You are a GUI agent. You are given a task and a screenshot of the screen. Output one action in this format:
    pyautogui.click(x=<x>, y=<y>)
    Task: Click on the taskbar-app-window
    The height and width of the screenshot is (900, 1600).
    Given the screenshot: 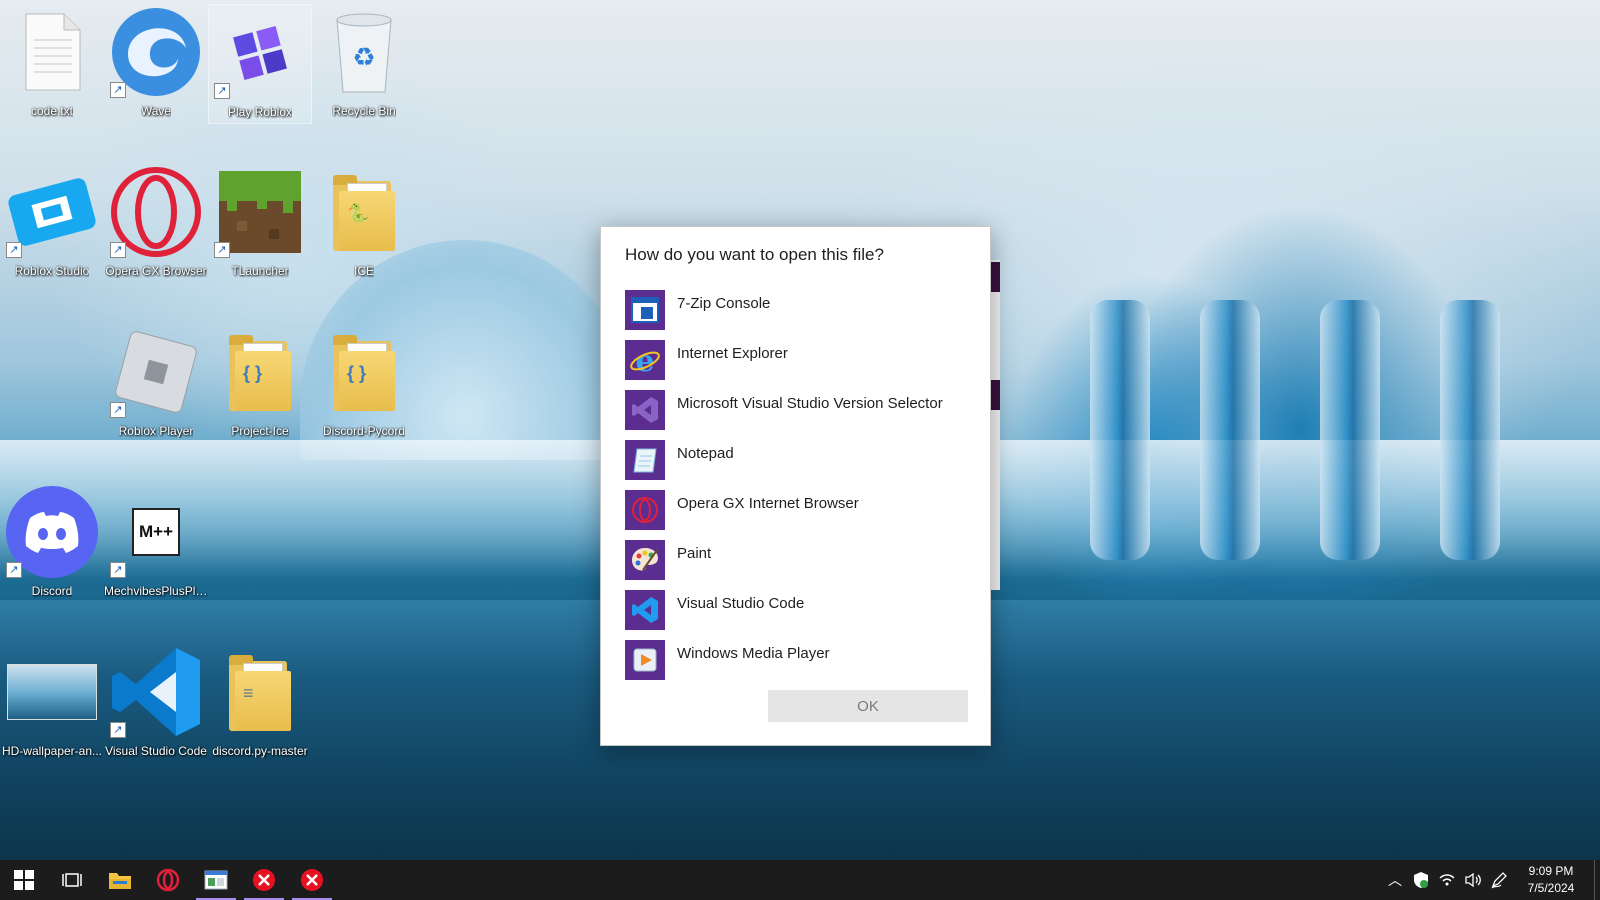 What is the action you would take?
    pyautogui.click(x=216, y=880)
    